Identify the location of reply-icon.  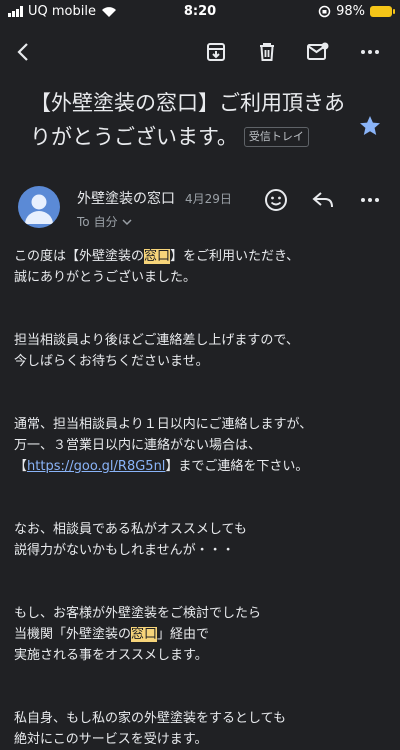
(322, 200).